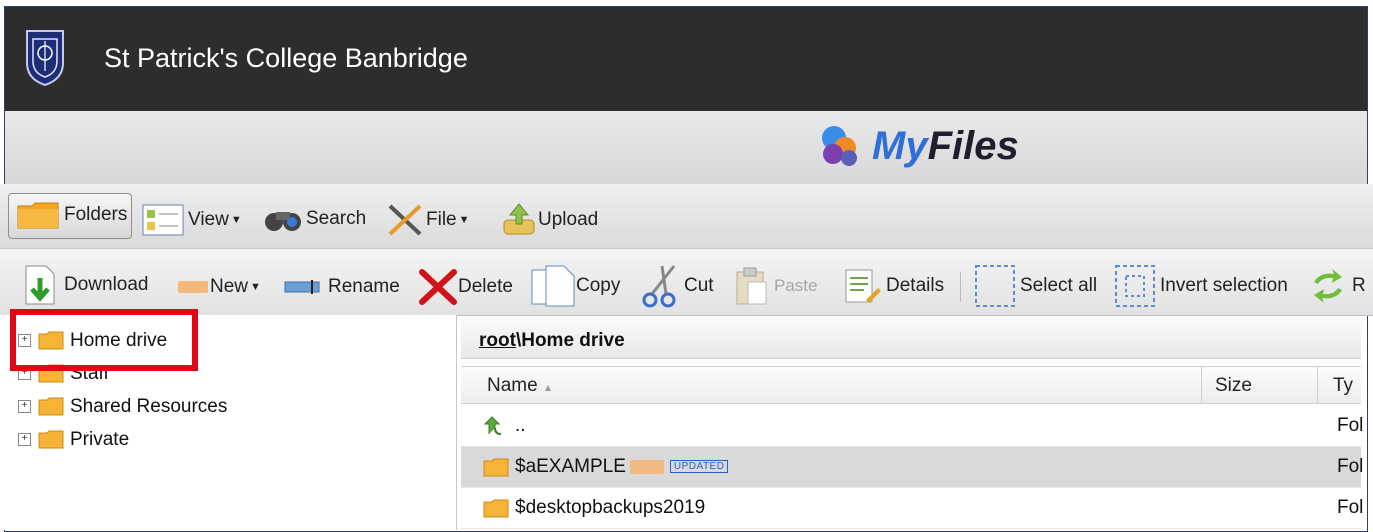 The image size is (1373, 532). I want to click on file-name: $aEXAMPLE, so click(570, 466).